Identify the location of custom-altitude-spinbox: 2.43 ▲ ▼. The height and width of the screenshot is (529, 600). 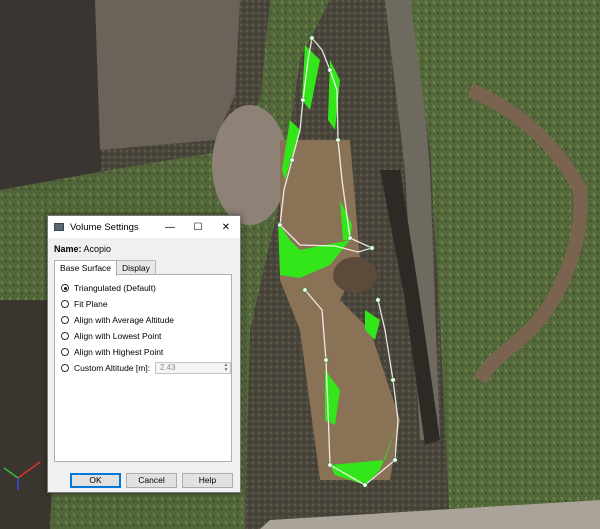
(193, 368).